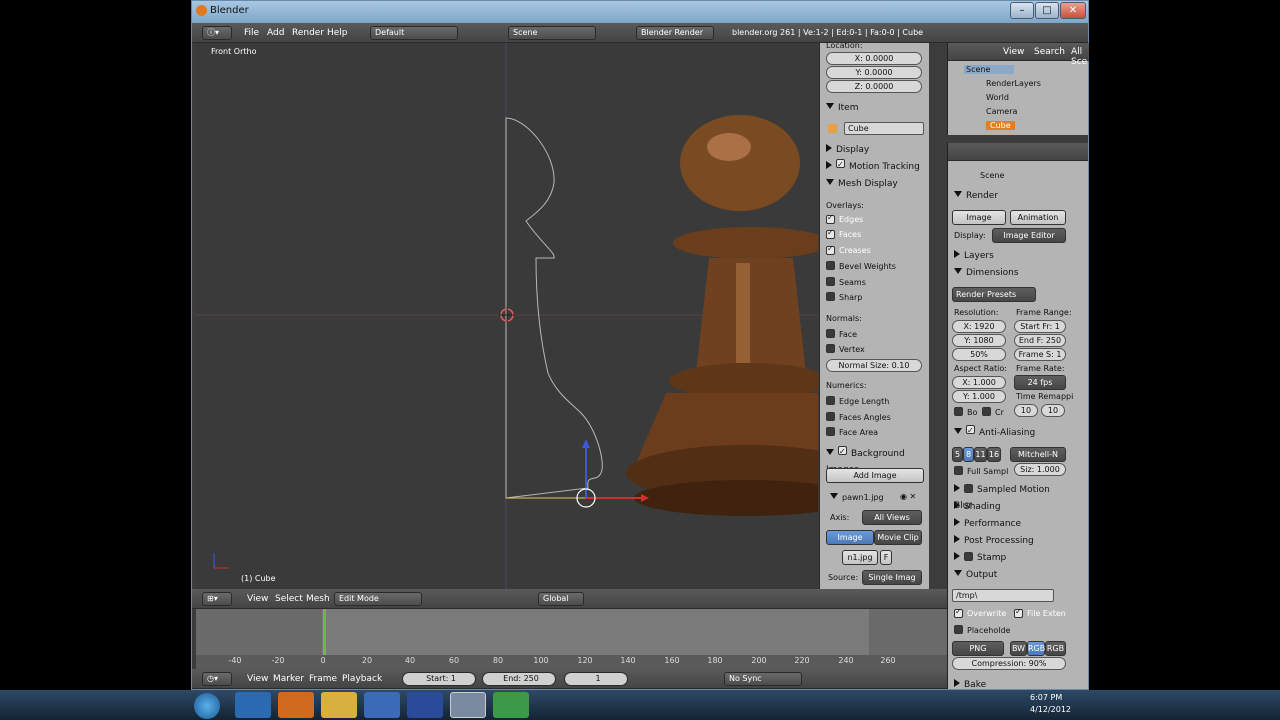  What do you see at coordinates (1053, 410) in the screenshot?
I see `time-remap-new-field: 10` at bounding box center [1053, 410].